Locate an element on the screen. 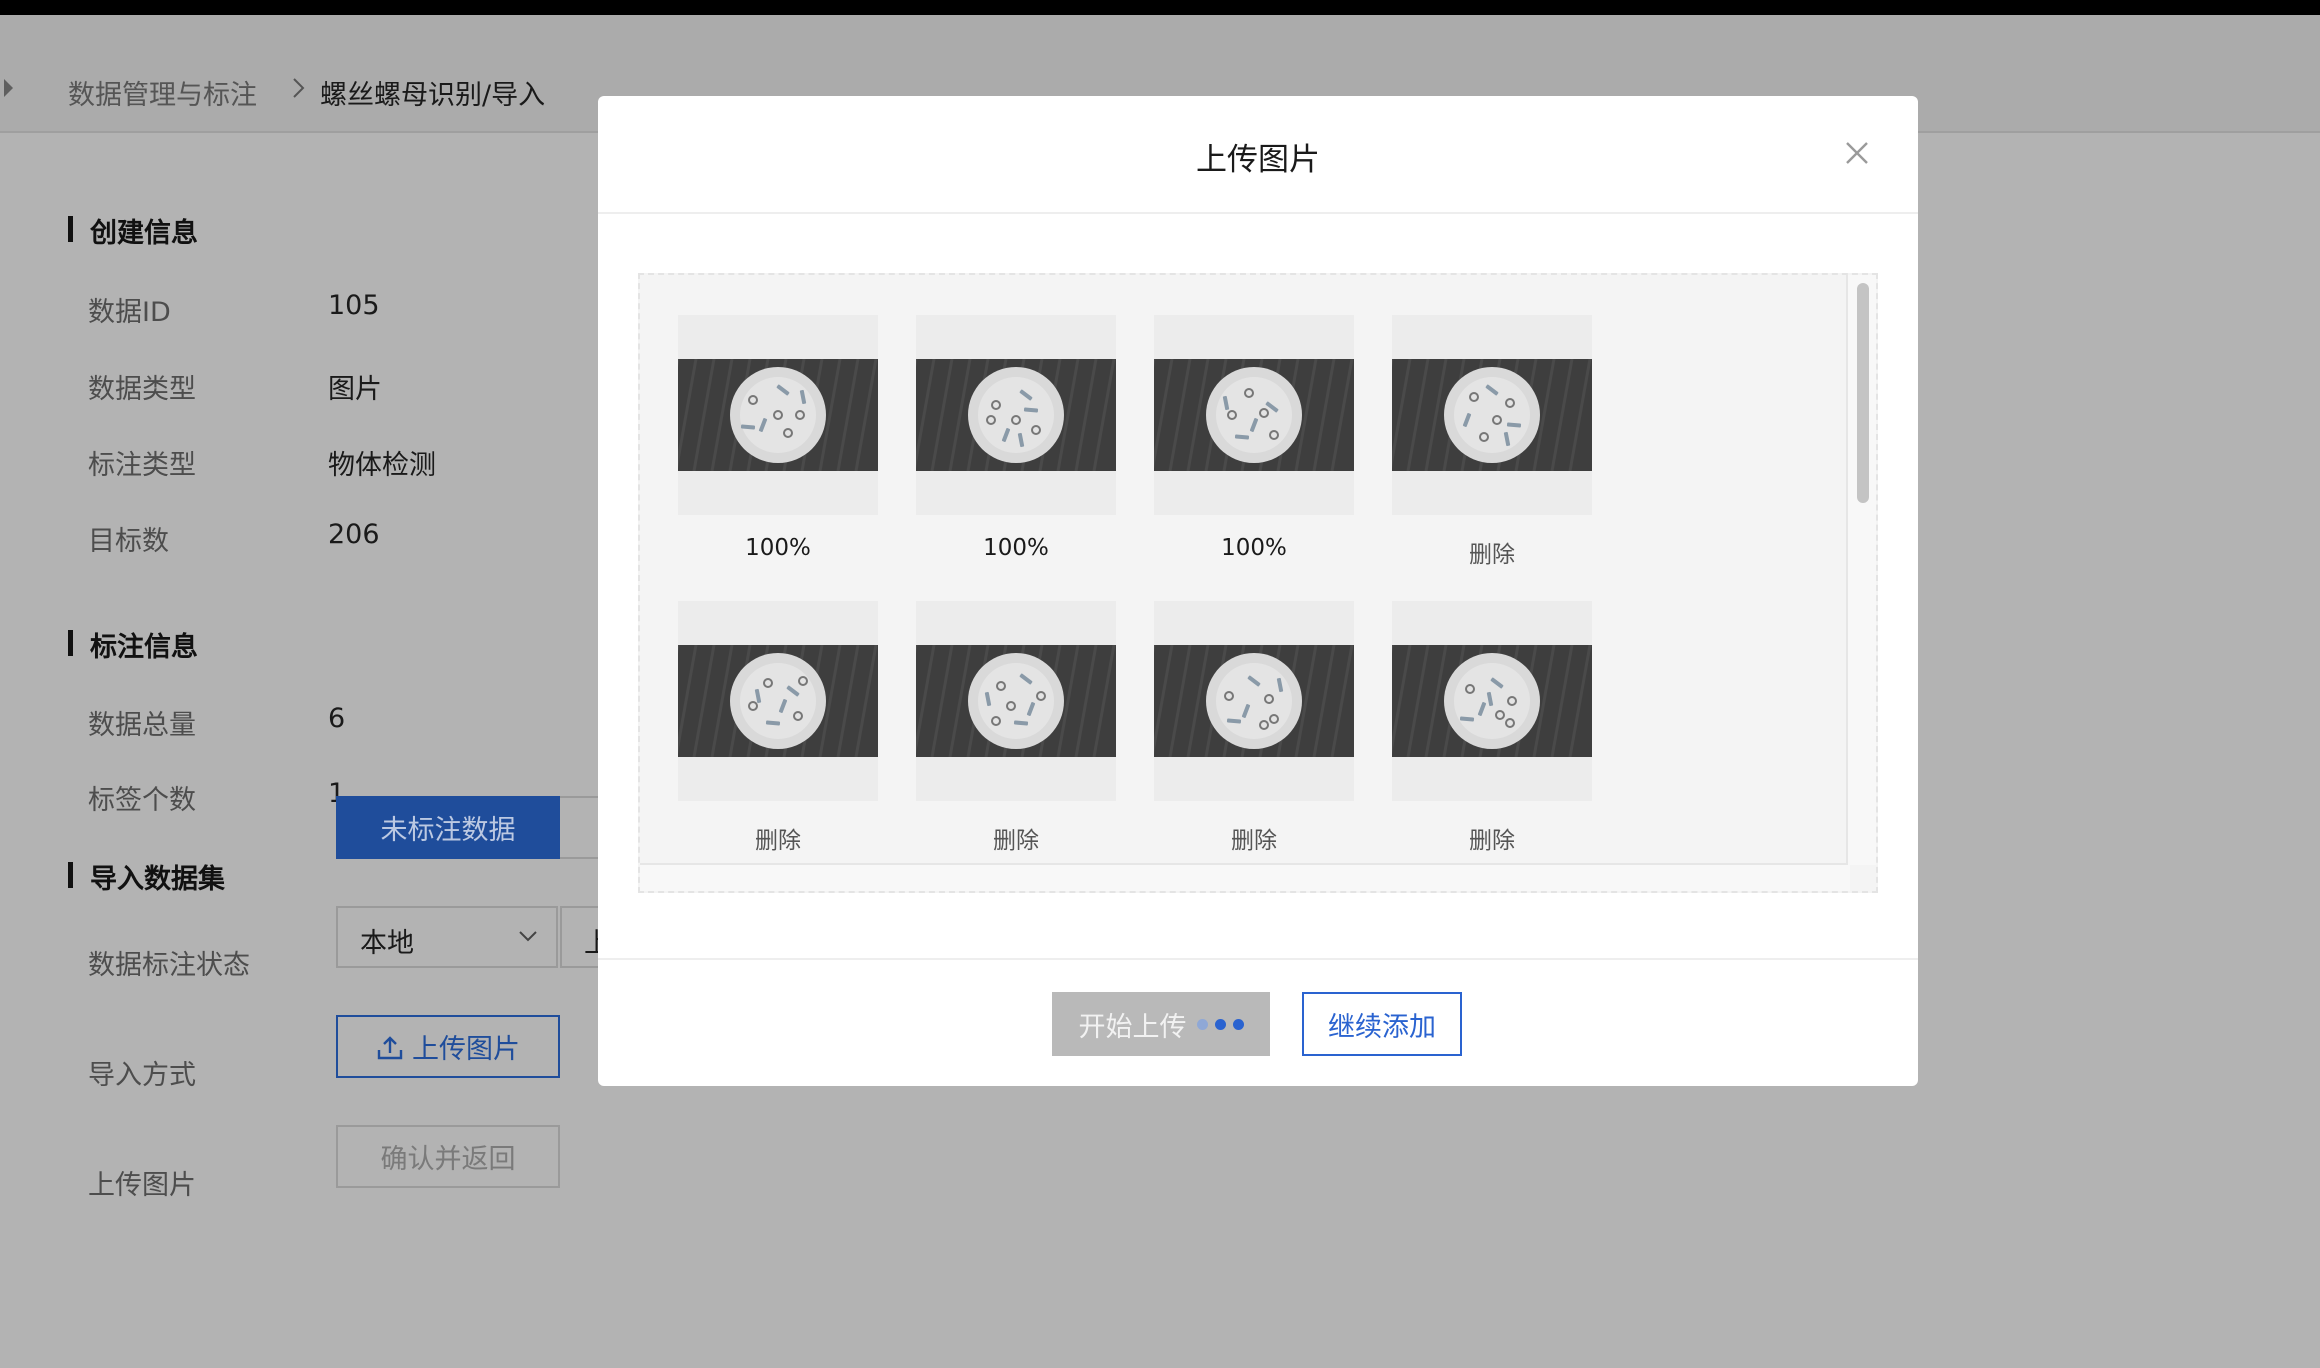  tab-unannotated-data: 未标注数据 is located at coordinates (448, 827).